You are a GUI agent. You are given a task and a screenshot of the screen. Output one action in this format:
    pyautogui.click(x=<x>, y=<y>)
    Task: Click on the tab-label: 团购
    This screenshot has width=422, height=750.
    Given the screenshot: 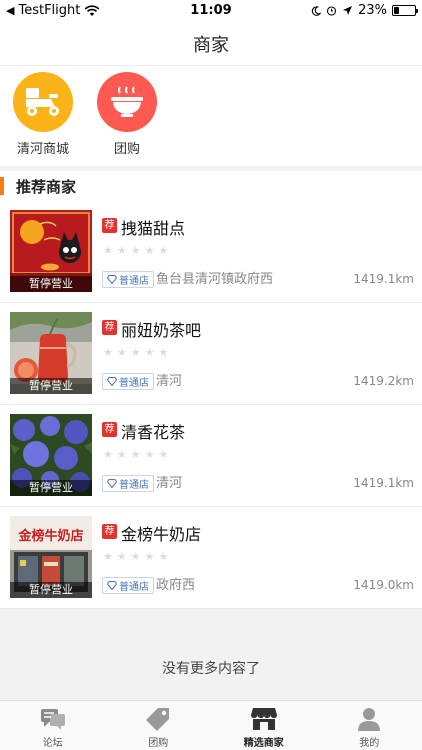 What is the action you would take?
    pyautogui.click(x=158, y=743)
    